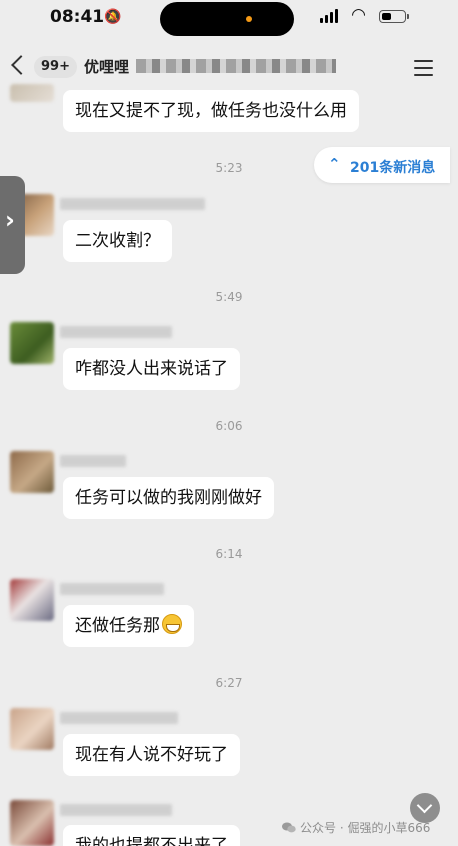 Image resolution: width=458 pixels, height=846 pixels. I want to click on message-text: 还做任务那, so click(117, 626).